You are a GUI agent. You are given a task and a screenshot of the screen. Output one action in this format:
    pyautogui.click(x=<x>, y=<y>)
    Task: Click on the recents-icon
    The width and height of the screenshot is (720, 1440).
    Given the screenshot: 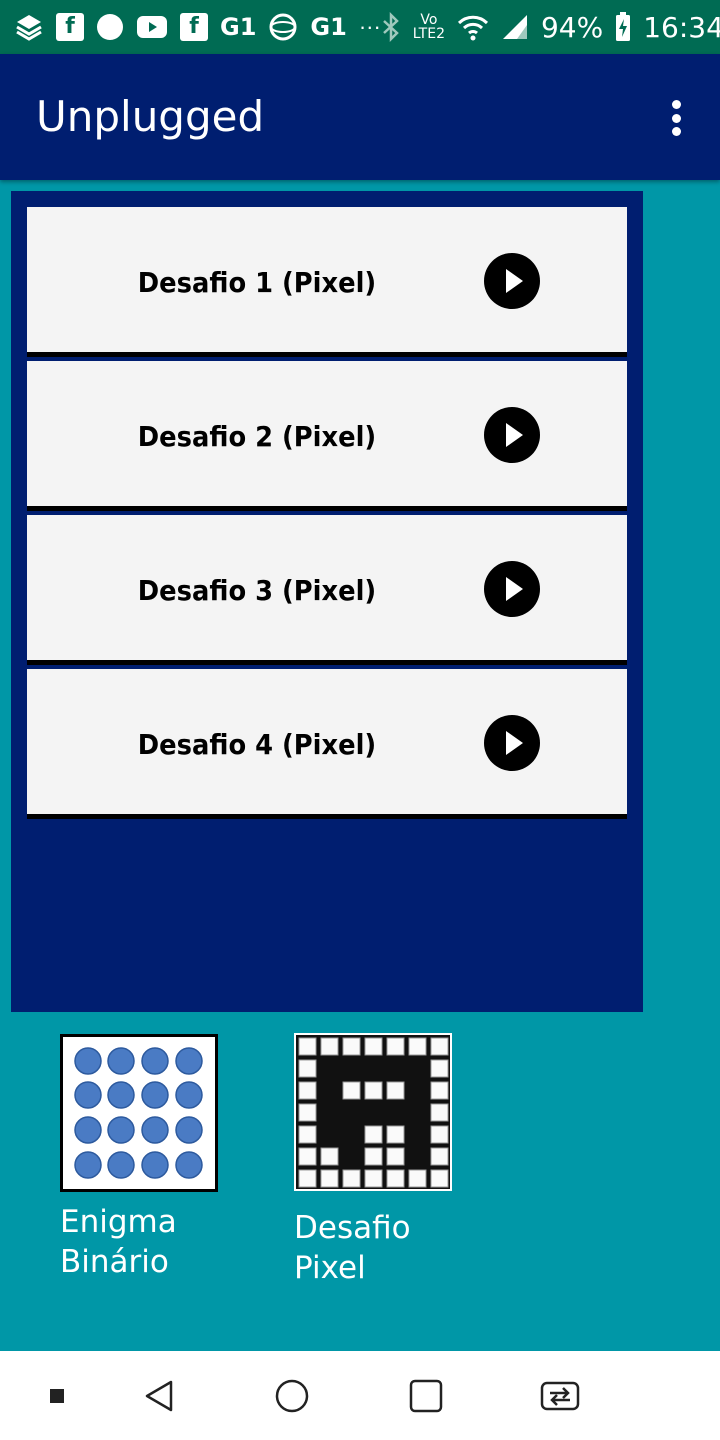 What is the action you would take?
    pyautogui.click(x=426, y=1396)
    